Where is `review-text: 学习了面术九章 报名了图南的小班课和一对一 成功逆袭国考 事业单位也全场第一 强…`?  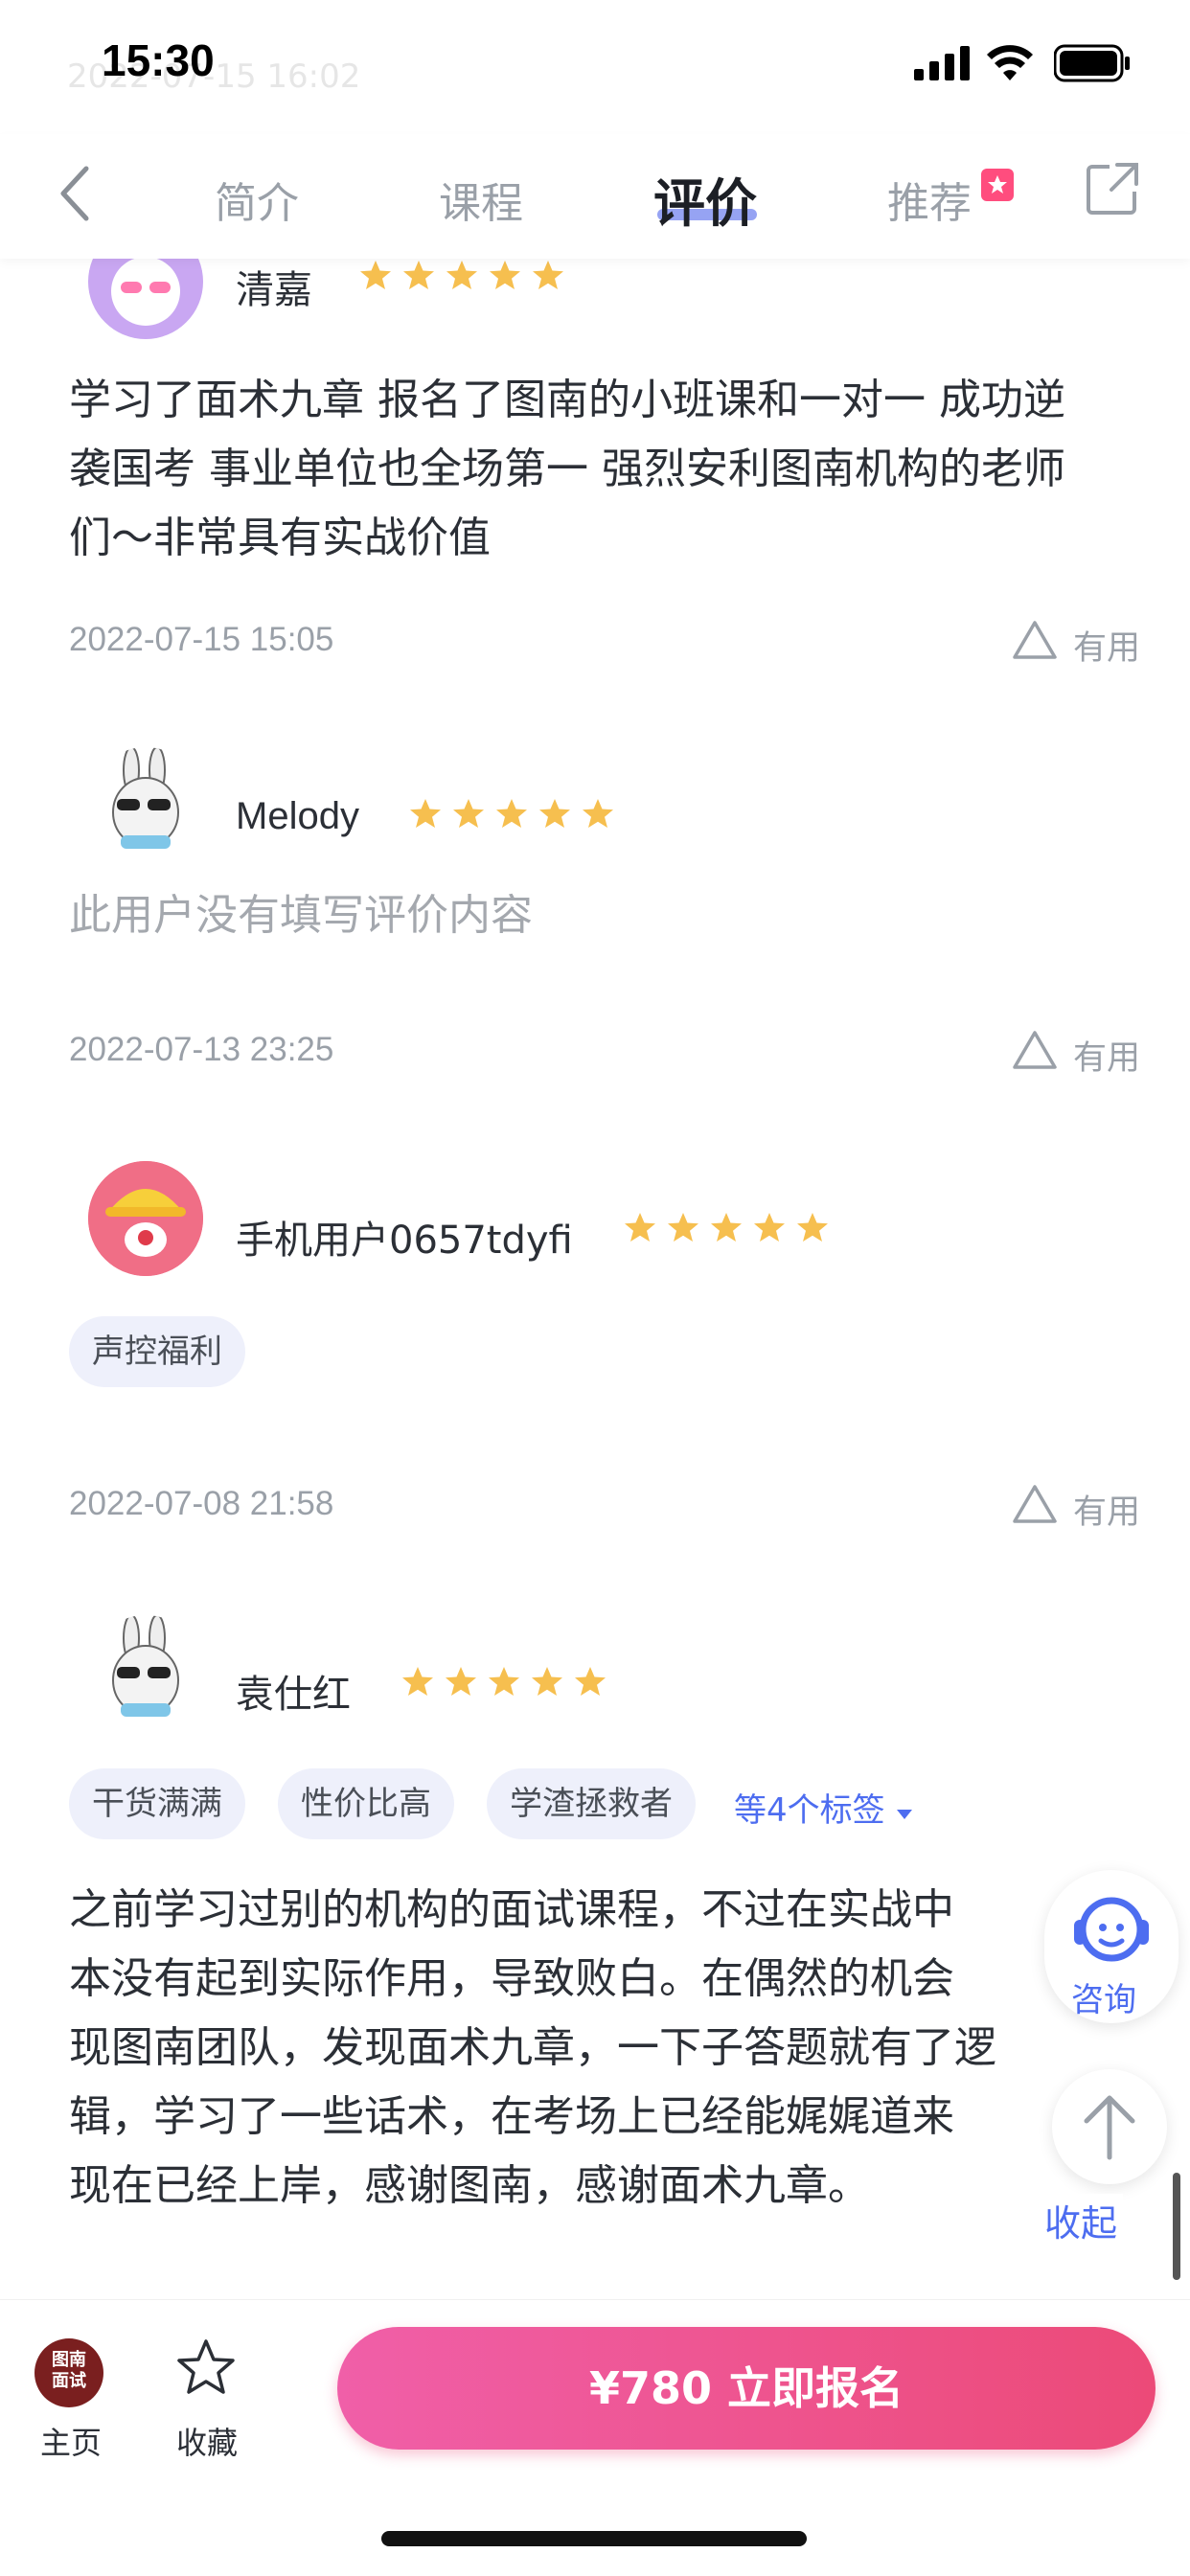 review-text: 学习了面术九章 报名了图南的小班课和一对一 成功逆袭国考 事业单位也全场第一 强… is located at coordinates (567, 469).